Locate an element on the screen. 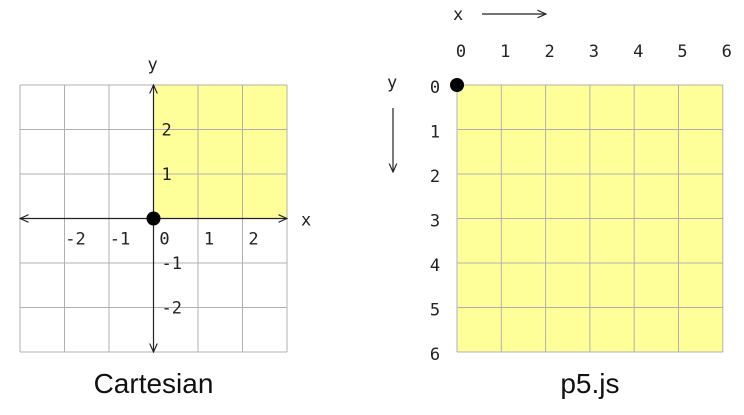  cartesian-x-tick-label: 0 is located at coordinates (164, 240).